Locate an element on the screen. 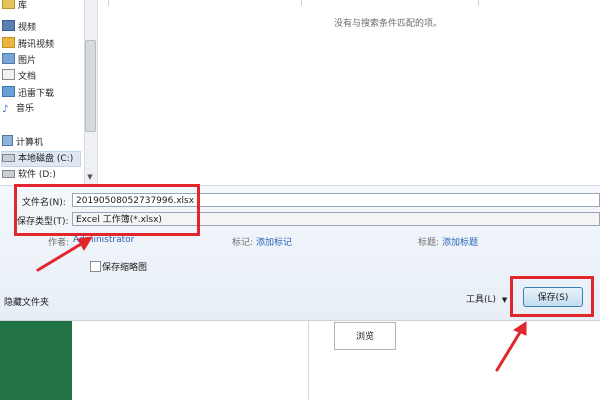 The image size is (600, 401). computer-icon is located at coordinates (7, 140).